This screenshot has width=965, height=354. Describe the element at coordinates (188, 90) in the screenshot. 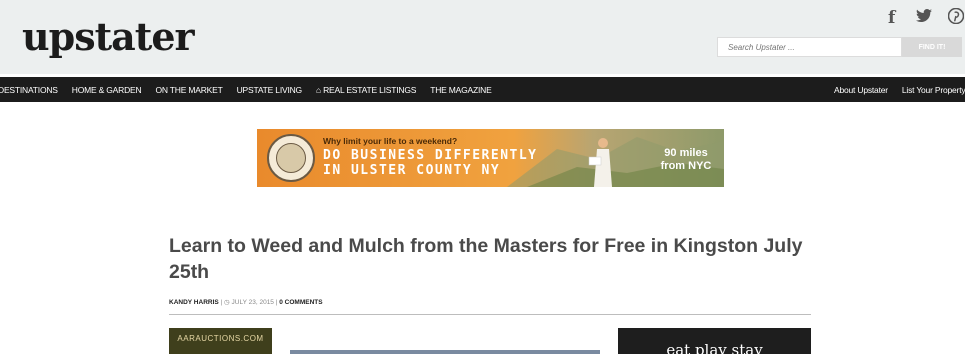

I see `nav-item-on-the-market: ON THE MARKET` at that location.